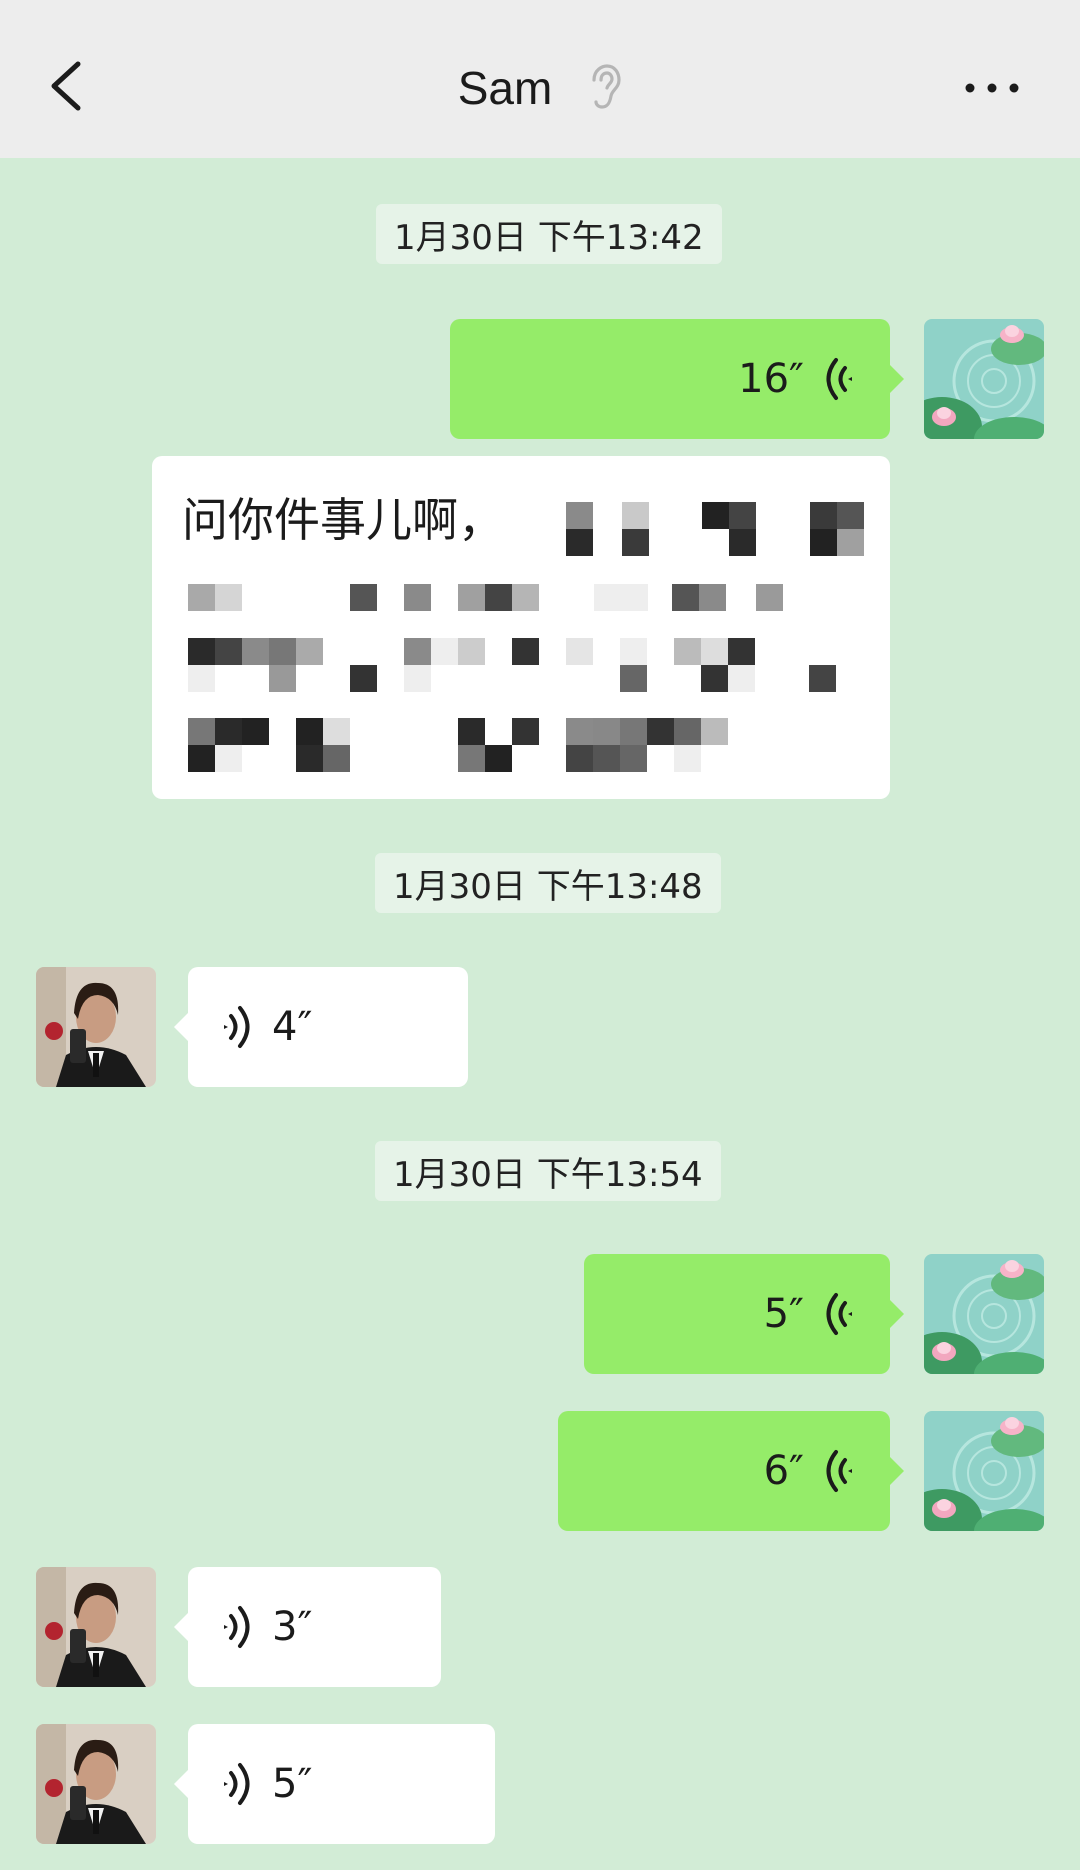 The image size is (1080, 1870). Describe the element at coordinates (548, 883) in the screenshot. I see `message-timestamp: 1月30日 下午13:48` at that location.